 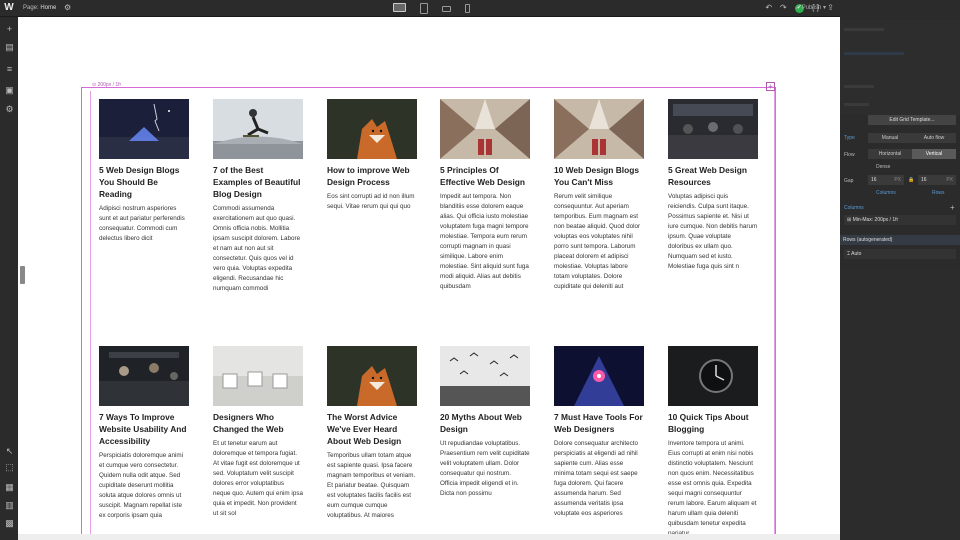 I want to click on panel-faded-section, so click(x=900, y=67).